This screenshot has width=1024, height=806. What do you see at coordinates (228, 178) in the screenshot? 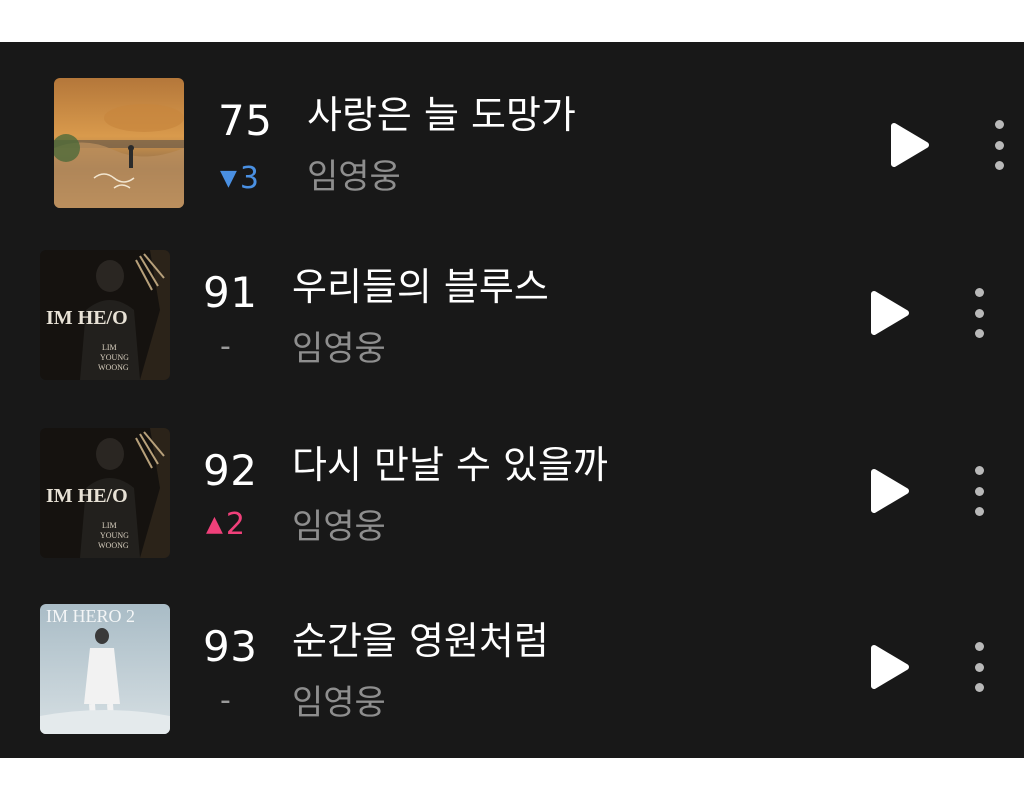
I see `triangle-down-icon: ▼` at bounding box center [228, 178].